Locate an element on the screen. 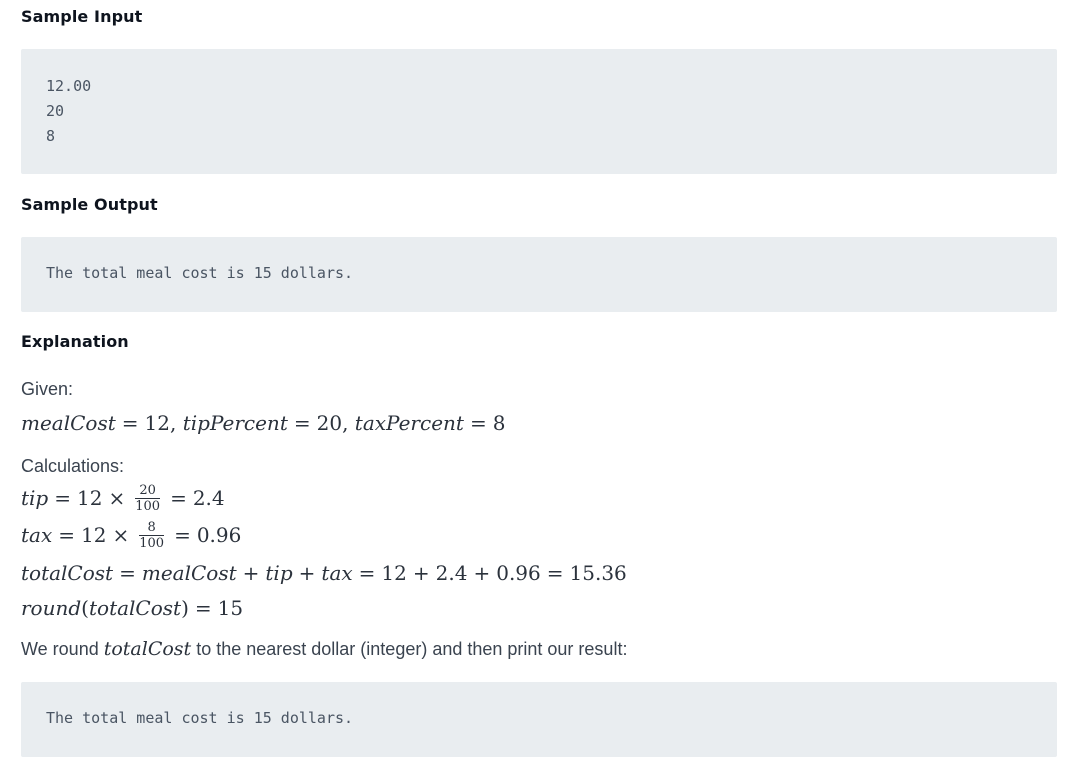  sample-output-heading: Sample Output is located at coordinates (89, 204).